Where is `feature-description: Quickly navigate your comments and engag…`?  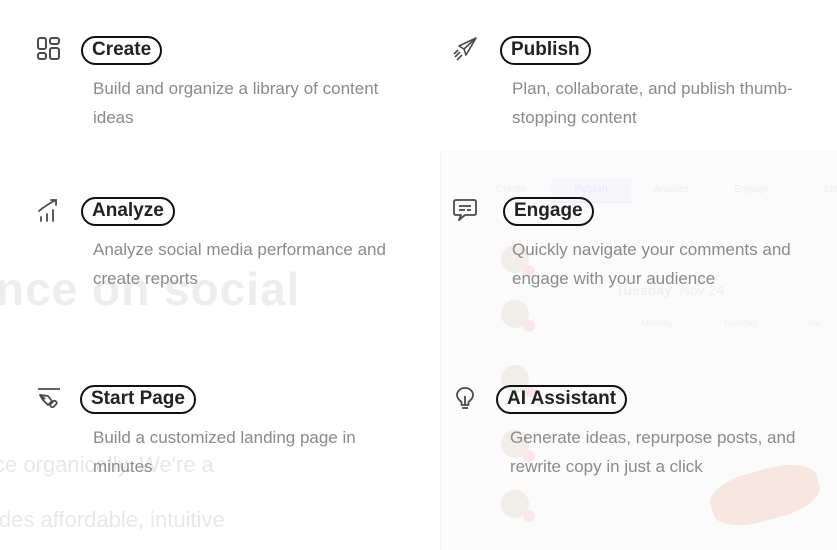
feature-description: Quickly navigate your comments and engag… is located at coordinates (651, 264).